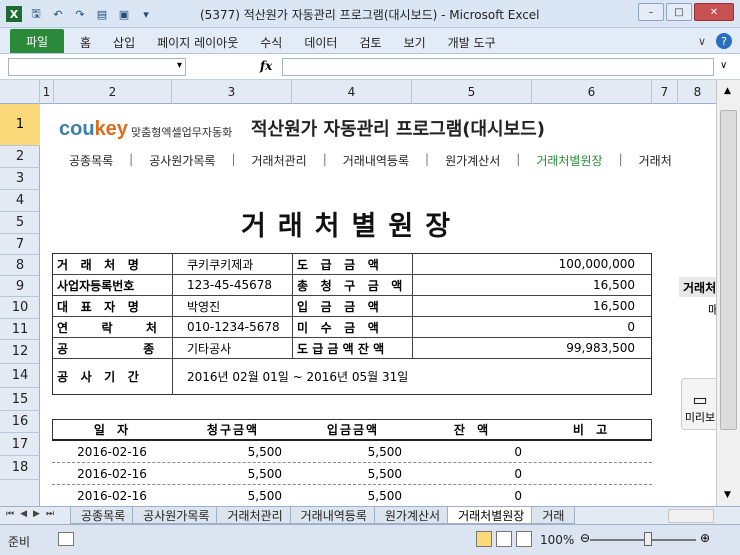  Describe the element at coordinates (85, 42) in the screenshot. I see `tab-home: 홈` at that location.